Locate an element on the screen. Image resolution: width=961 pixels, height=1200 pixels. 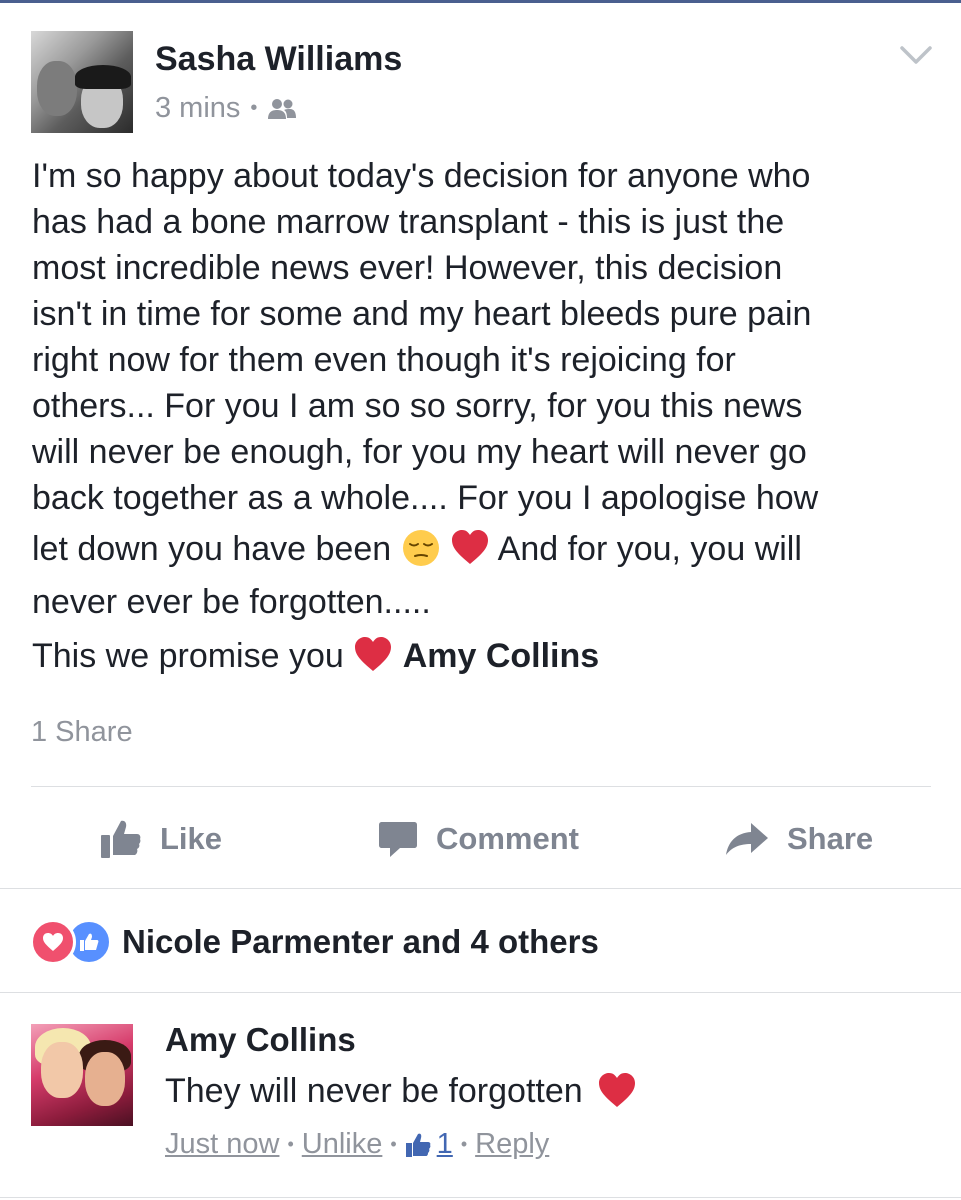
post-line: This we promise you Amy Collins is located at coordinates (482, 656).